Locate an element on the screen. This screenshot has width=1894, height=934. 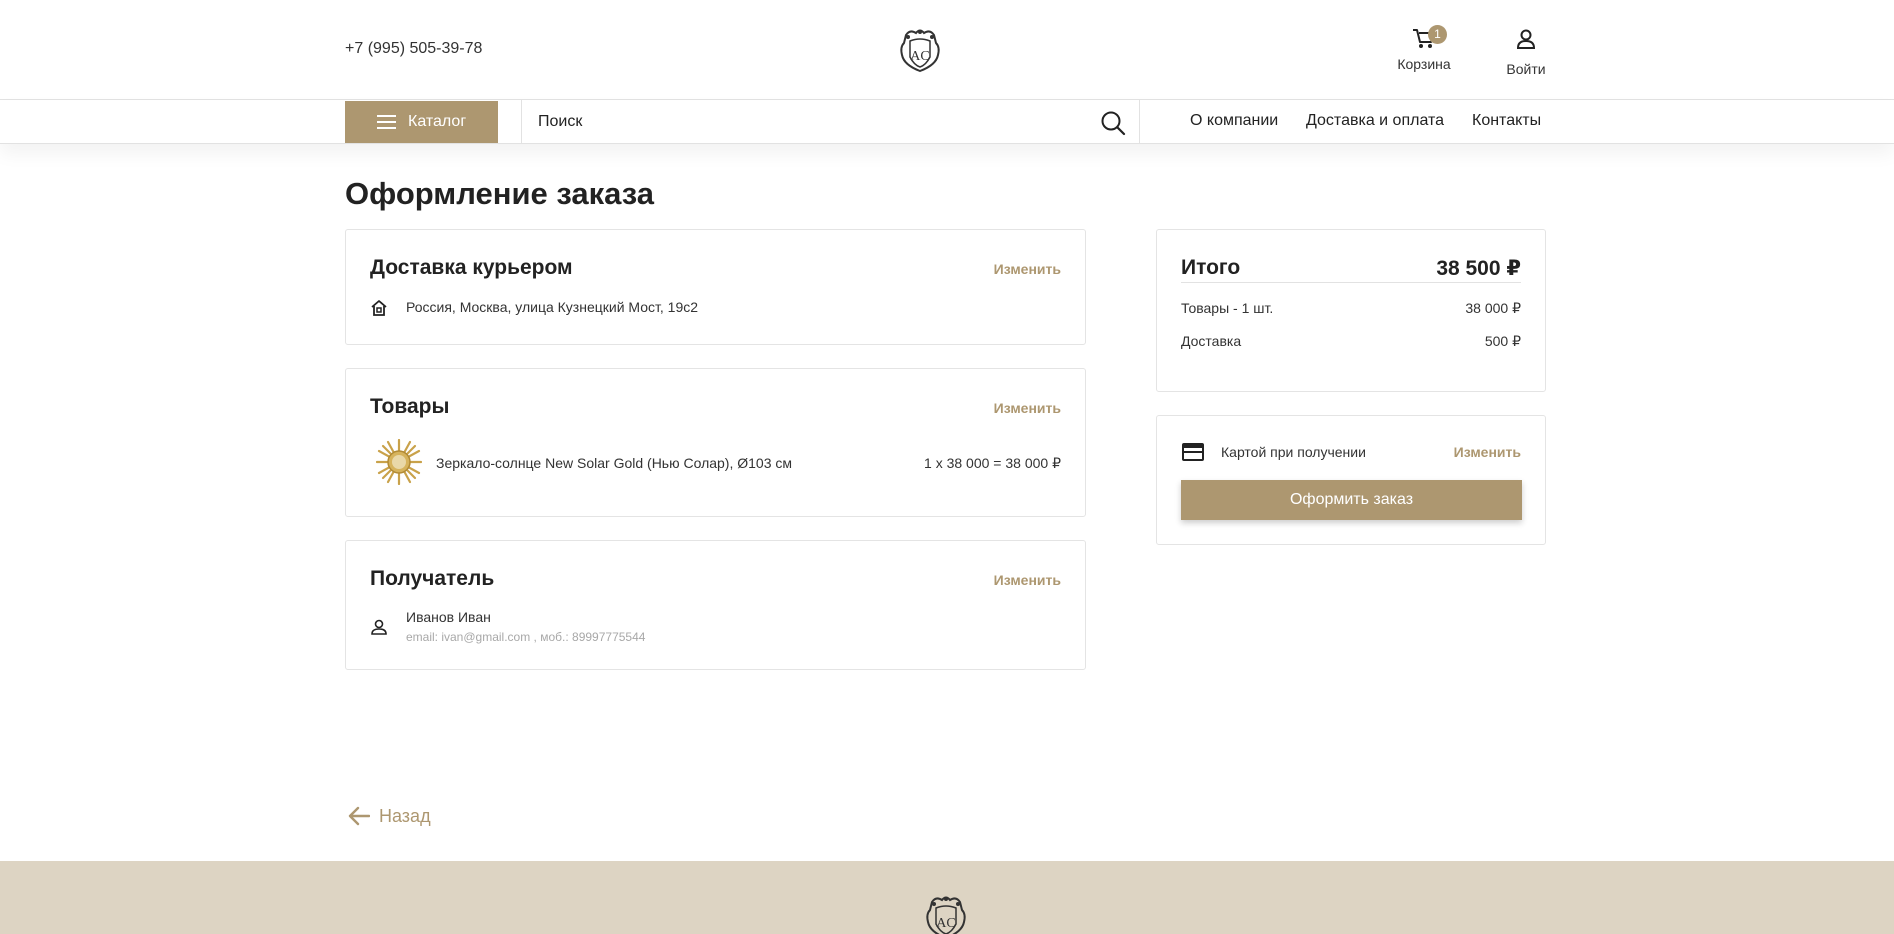
checkout-button: Оформить заказ is located at coordinates (1351, 500).